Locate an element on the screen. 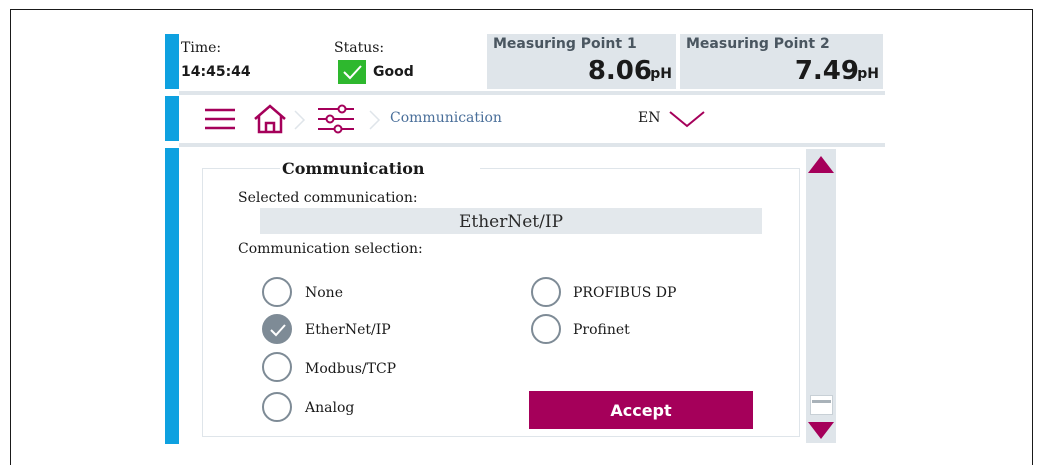  scrollbar-thumb is located at coordinates (821, 405).